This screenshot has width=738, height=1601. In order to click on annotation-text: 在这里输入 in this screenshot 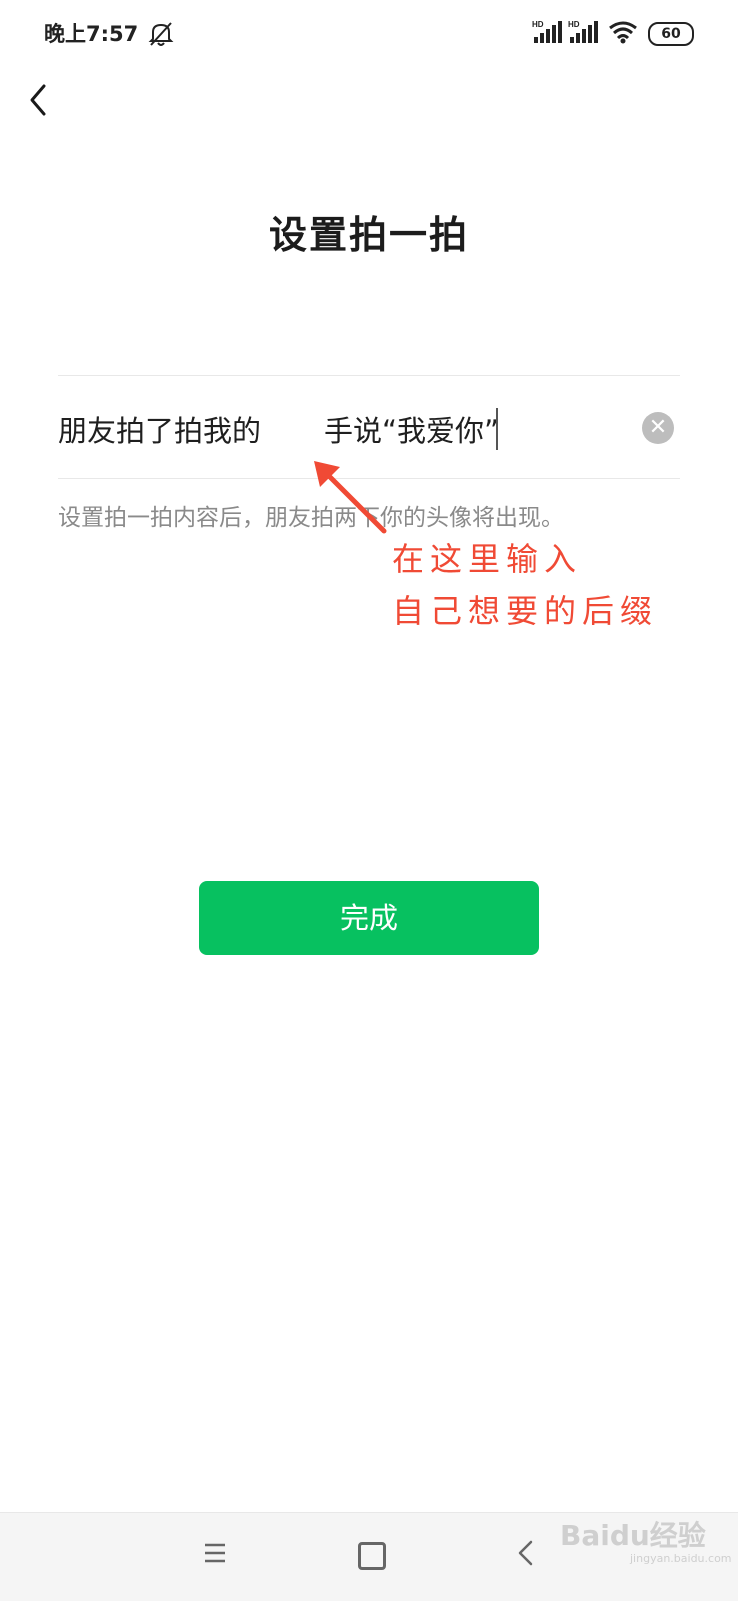, I will do `click(487, 559)`.